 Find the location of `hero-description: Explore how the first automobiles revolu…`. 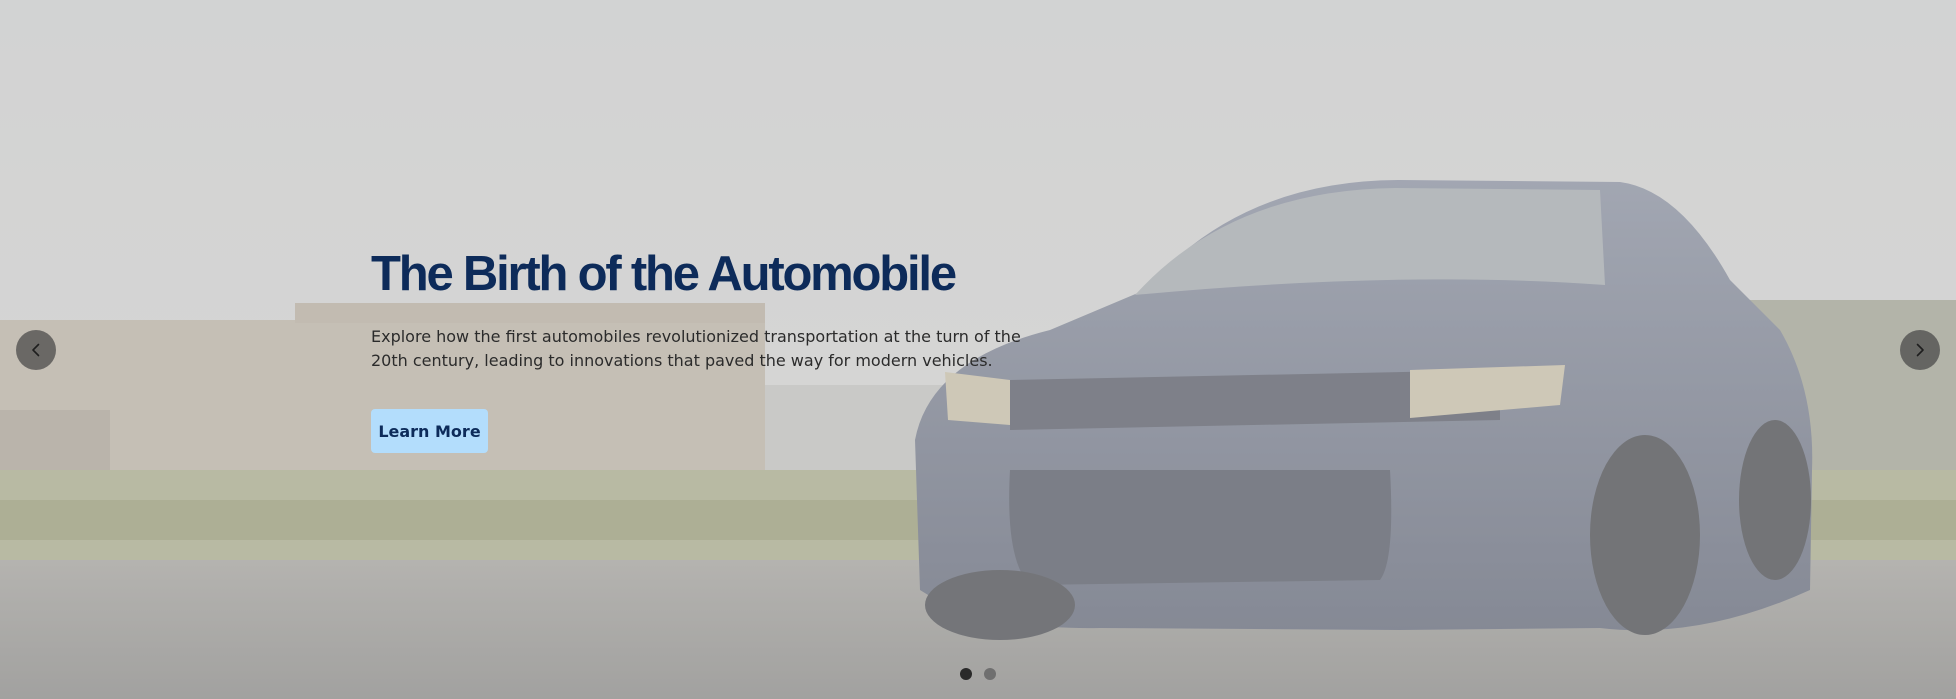

hero-description: Explore how the first automobiles revolu… is located at coordinates (696, 348).